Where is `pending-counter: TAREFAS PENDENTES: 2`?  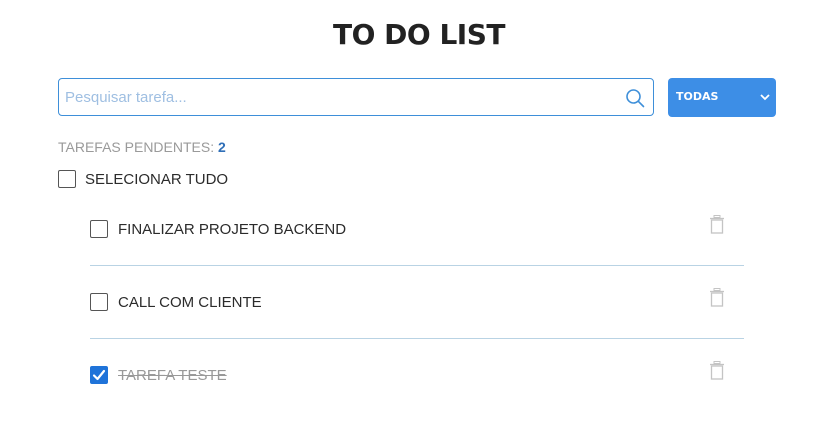 pending-counter: TAREFAS PENDENTES: 2 is located at coordinates (142, 147).